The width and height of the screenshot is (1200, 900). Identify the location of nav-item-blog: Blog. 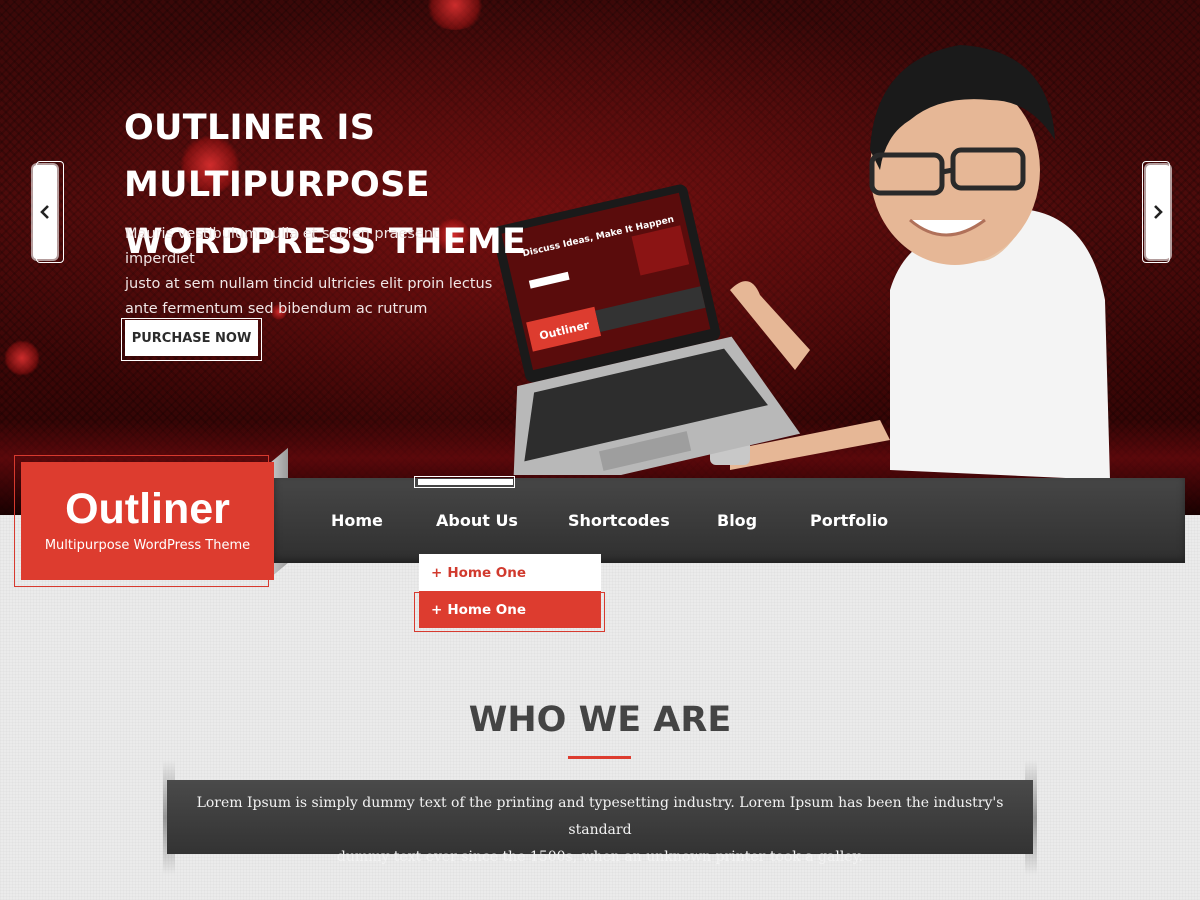
(737, 520).